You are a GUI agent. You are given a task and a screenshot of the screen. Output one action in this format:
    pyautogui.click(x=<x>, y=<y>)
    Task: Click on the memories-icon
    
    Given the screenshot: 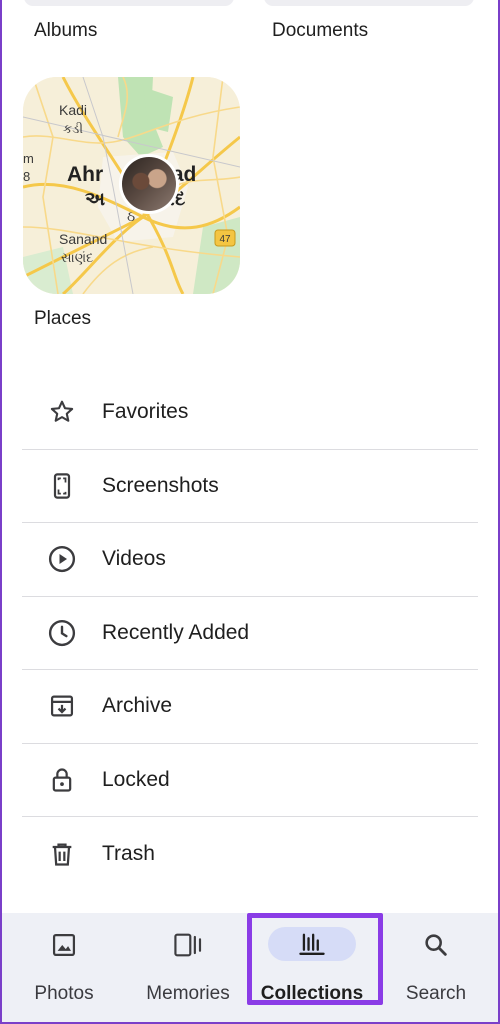 What is the action you would take?
    pyautogui.click(x=188, y=945)
    